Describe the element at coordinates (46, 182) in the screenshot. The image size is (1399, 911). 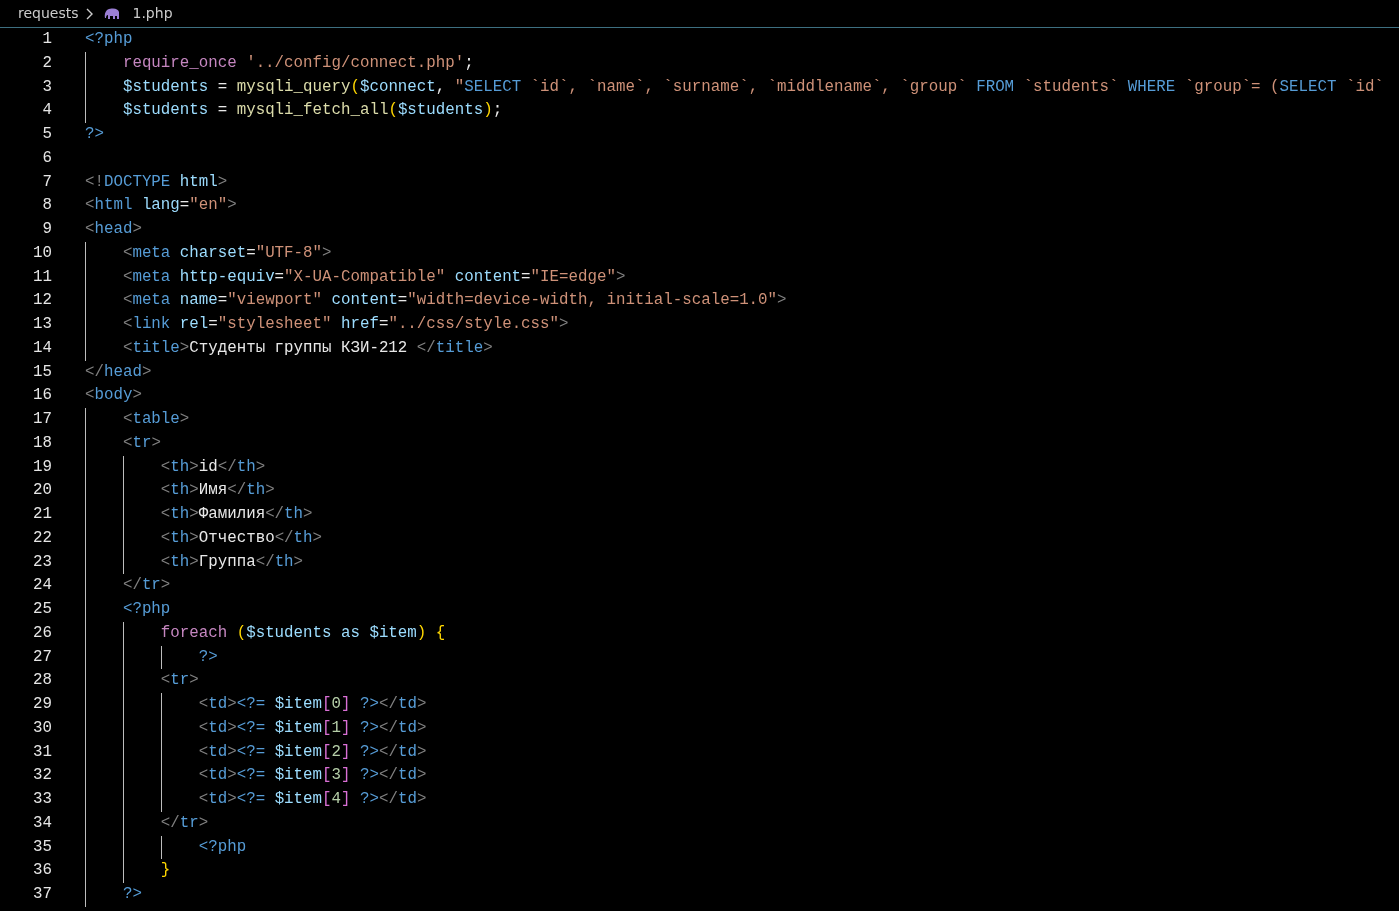
I see `line-number: 7` at that location.